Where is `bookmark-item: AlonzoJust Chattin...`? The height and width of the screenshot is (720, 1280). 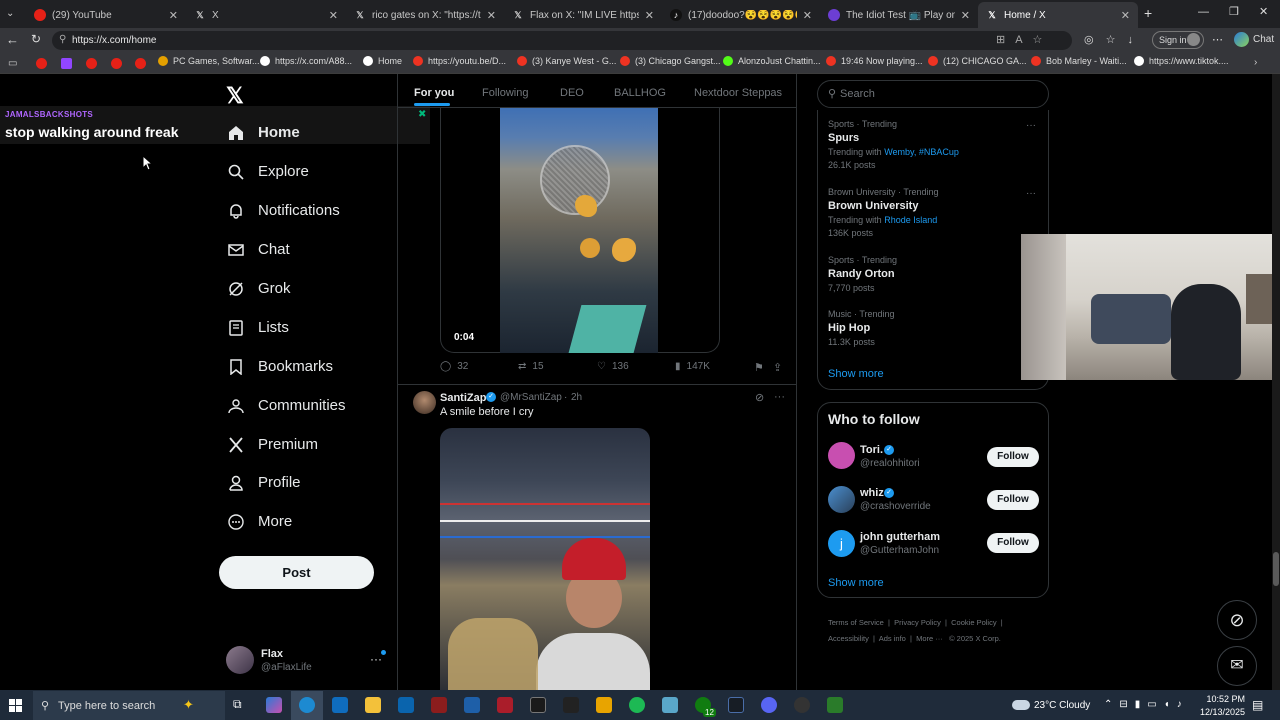 bookmark-item: AlonzoJust Chattin... is located at coordinates (772, 61).